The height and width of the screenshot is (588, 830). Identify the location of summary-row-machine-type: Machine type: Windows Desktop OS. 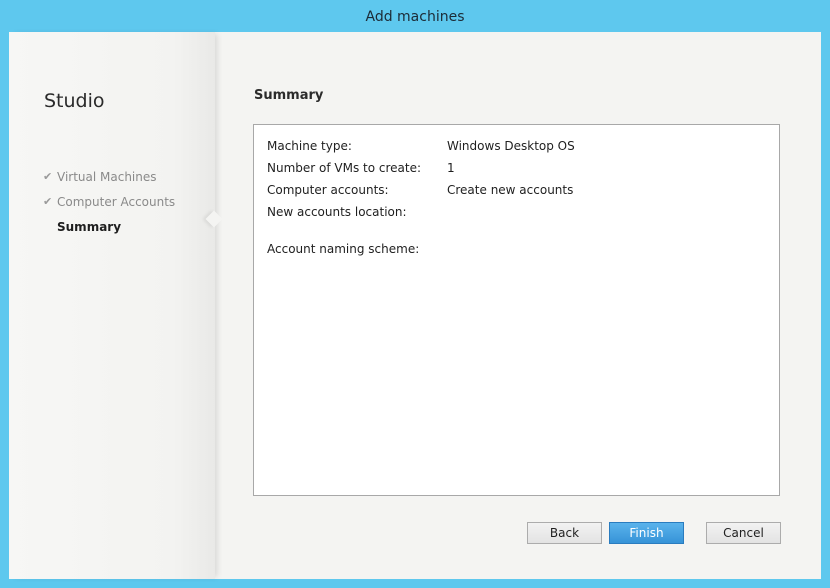
(421, 146).